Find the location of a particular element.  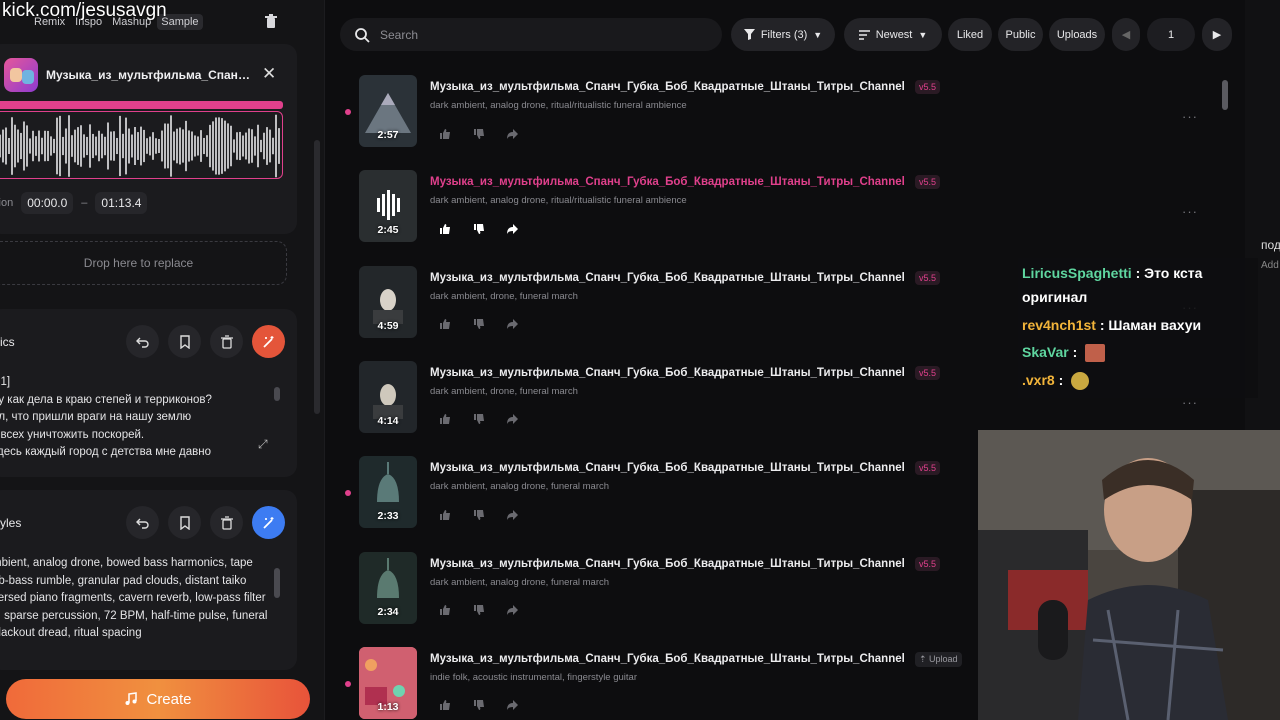

song-tags: dark ambient, drone, funeral march is located at coordinates (504, 296).